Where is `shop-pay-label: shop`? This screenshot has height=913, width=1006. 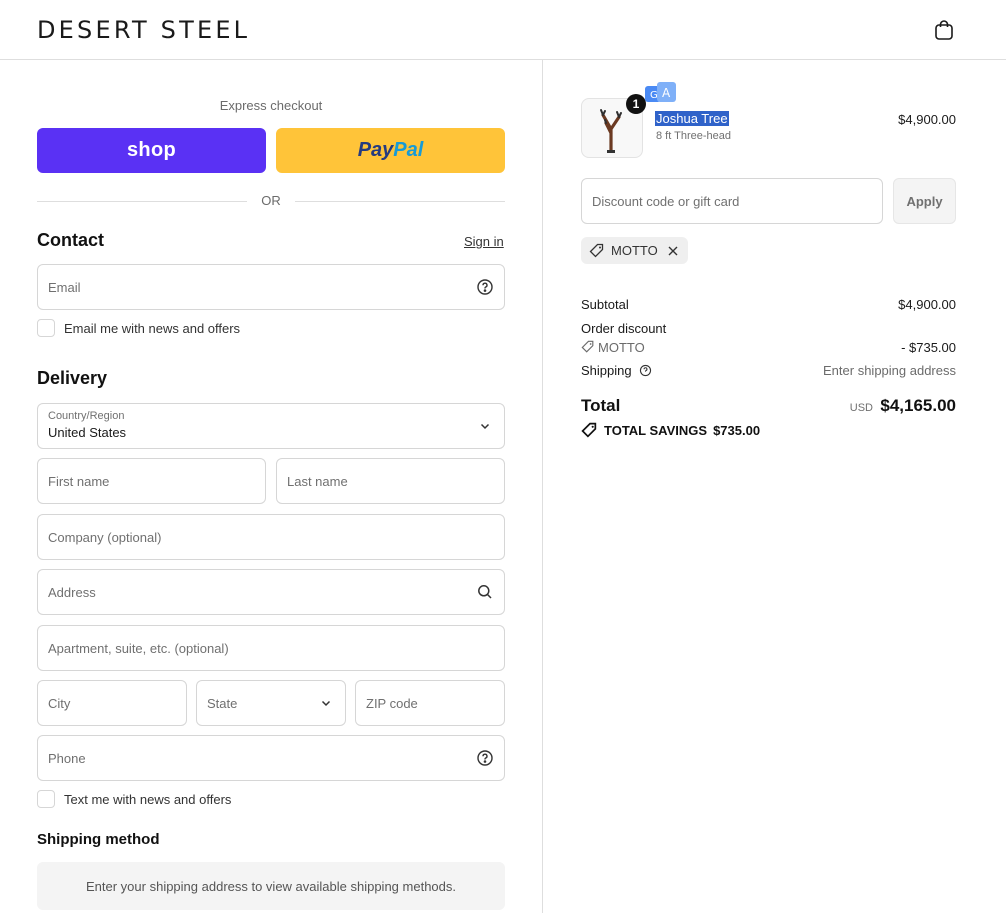
shop-pay-label: shop is located at coordinates (151, 150).